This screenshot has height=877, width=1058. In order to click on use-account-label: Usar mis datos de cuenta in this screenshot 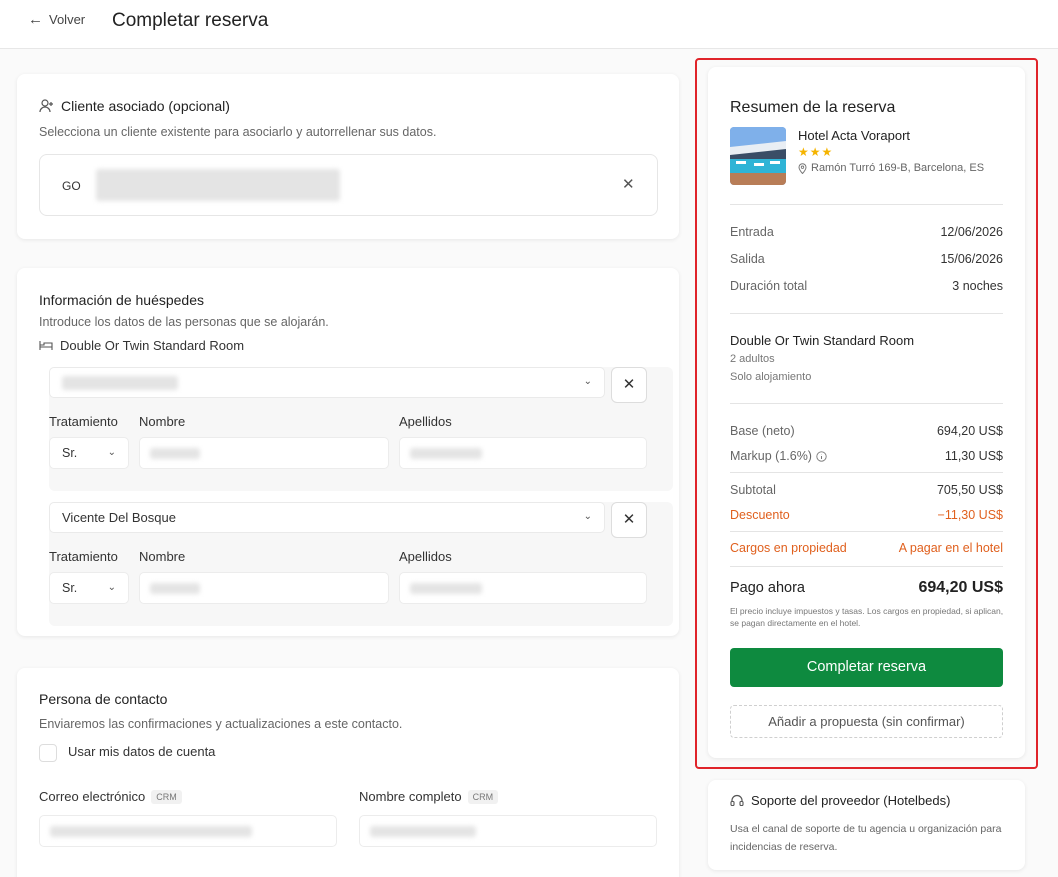, I will do `click(142, 751)`.